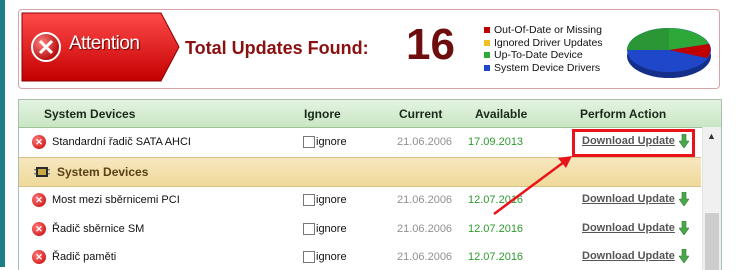  What do you see at coordinates (532, 186) in the screenshot?
I see `annotation-arrow-icon` at bounding box center [532, 186].